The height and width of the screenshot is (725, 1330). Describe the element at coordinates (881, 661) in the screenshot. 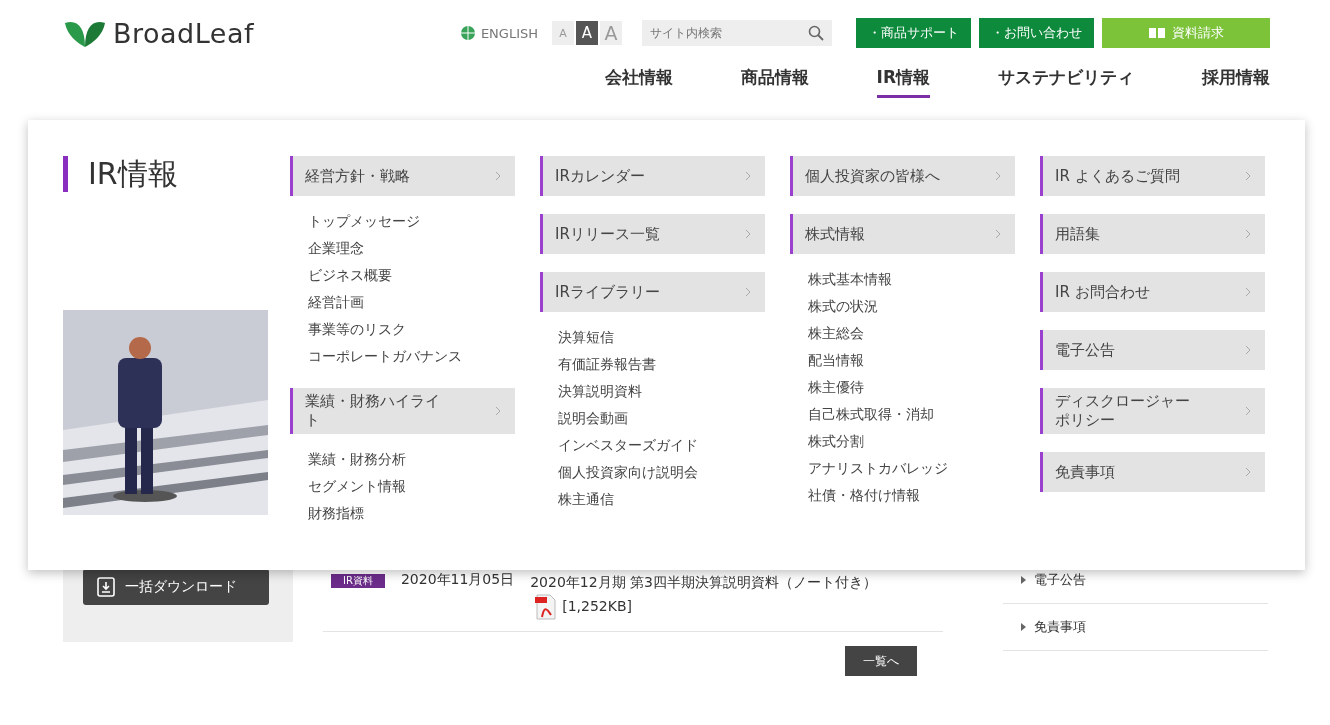

I see `list-button: 一覧へ` at that location.